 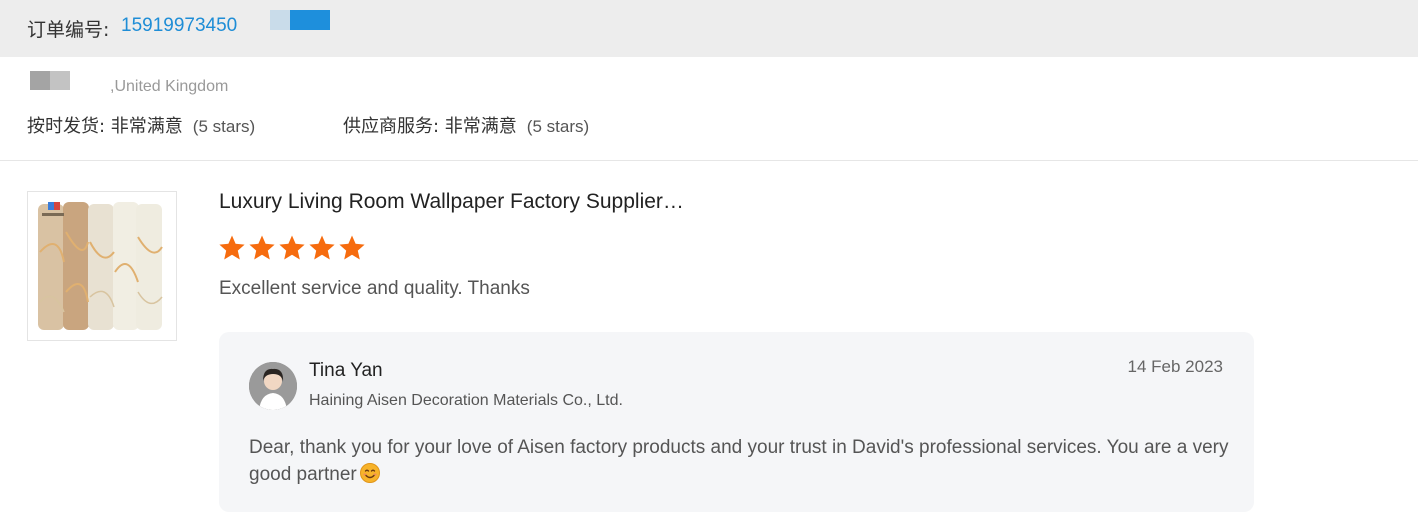 I want to click on review-comment: Excellent service and quality. Thanks, so click(x=374, y=288).